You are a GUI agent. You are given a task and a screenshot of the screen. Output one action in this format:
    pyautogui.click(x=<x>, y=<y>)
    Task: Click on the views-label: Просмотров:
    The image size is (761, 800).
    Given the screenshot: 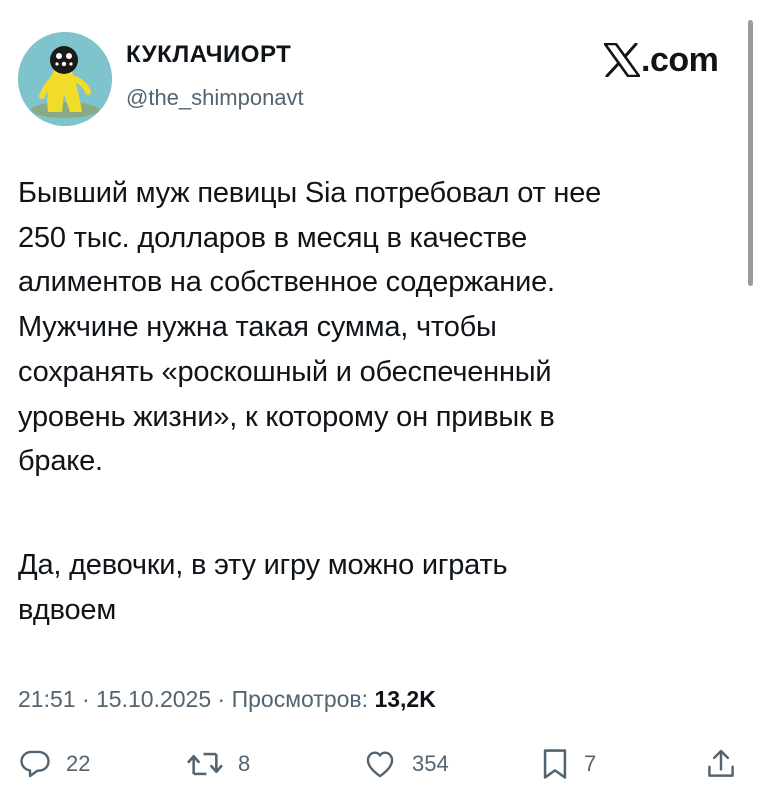 What is the action you would take?
    pyautogui.click(x=303, y=699)
    